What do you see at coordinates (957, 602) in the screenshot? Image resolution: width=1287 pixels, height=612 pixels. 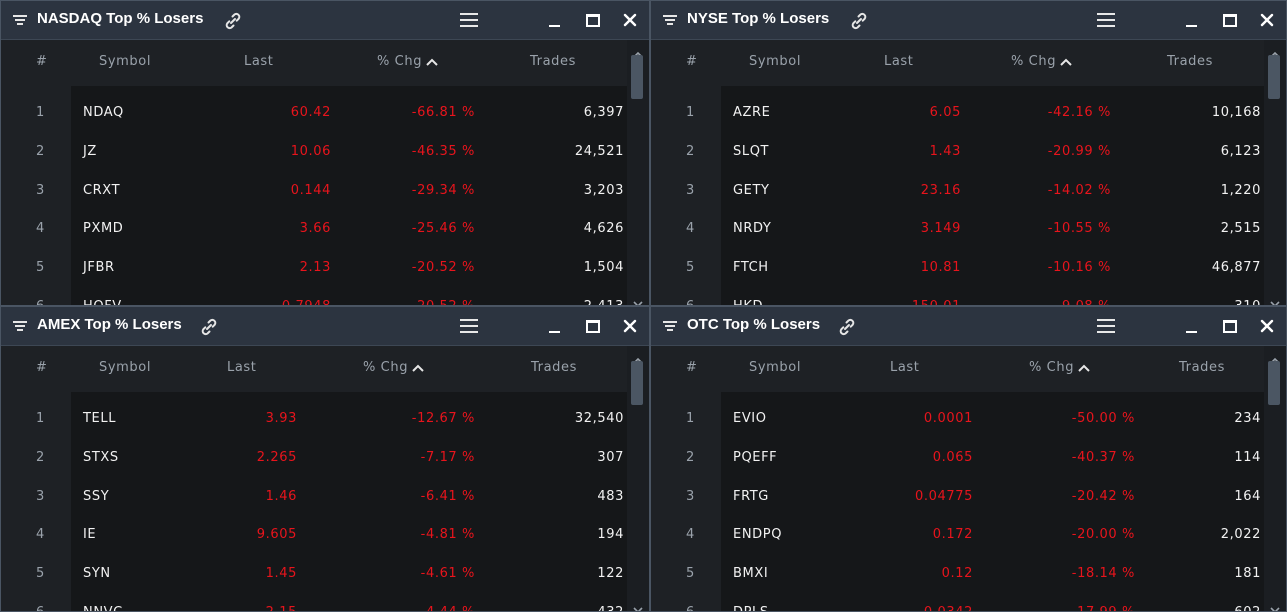 I see `table-row: 6 DPLS 0.0342 -17.99 % 602` at bounding box center [957, 602].